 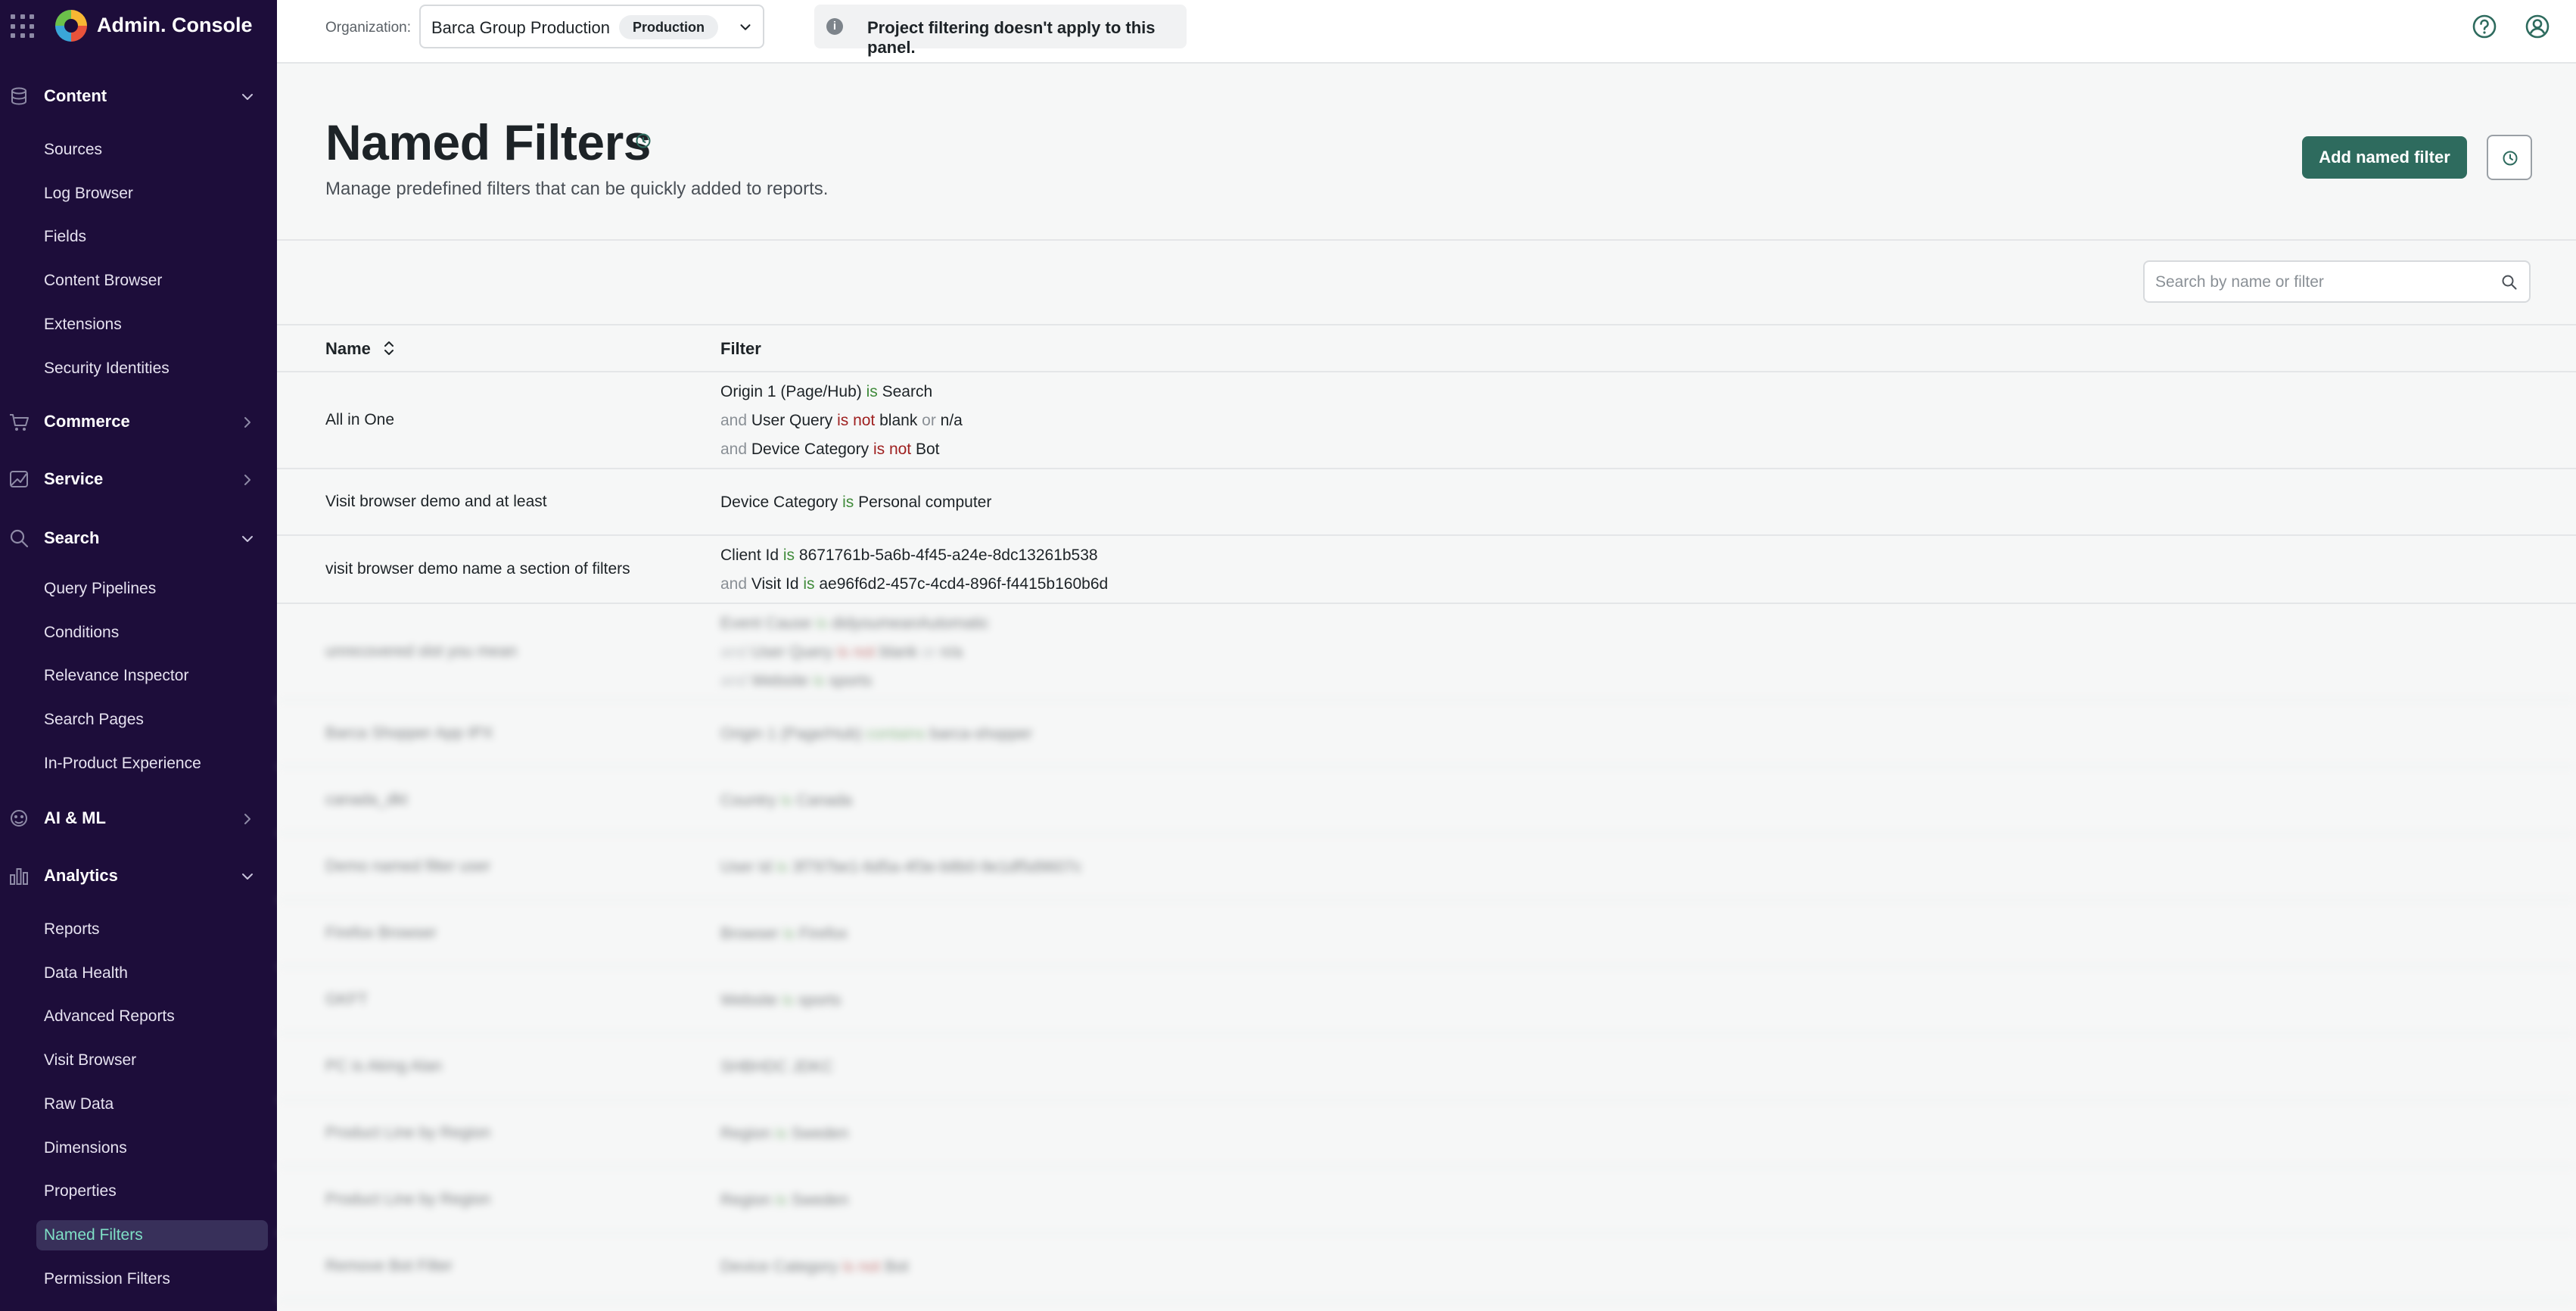 What do you see at coordinates (83, 325) in the screenshot?
I see `sidebar-item-extensions: Extensions` at bounding box center [83, 325].